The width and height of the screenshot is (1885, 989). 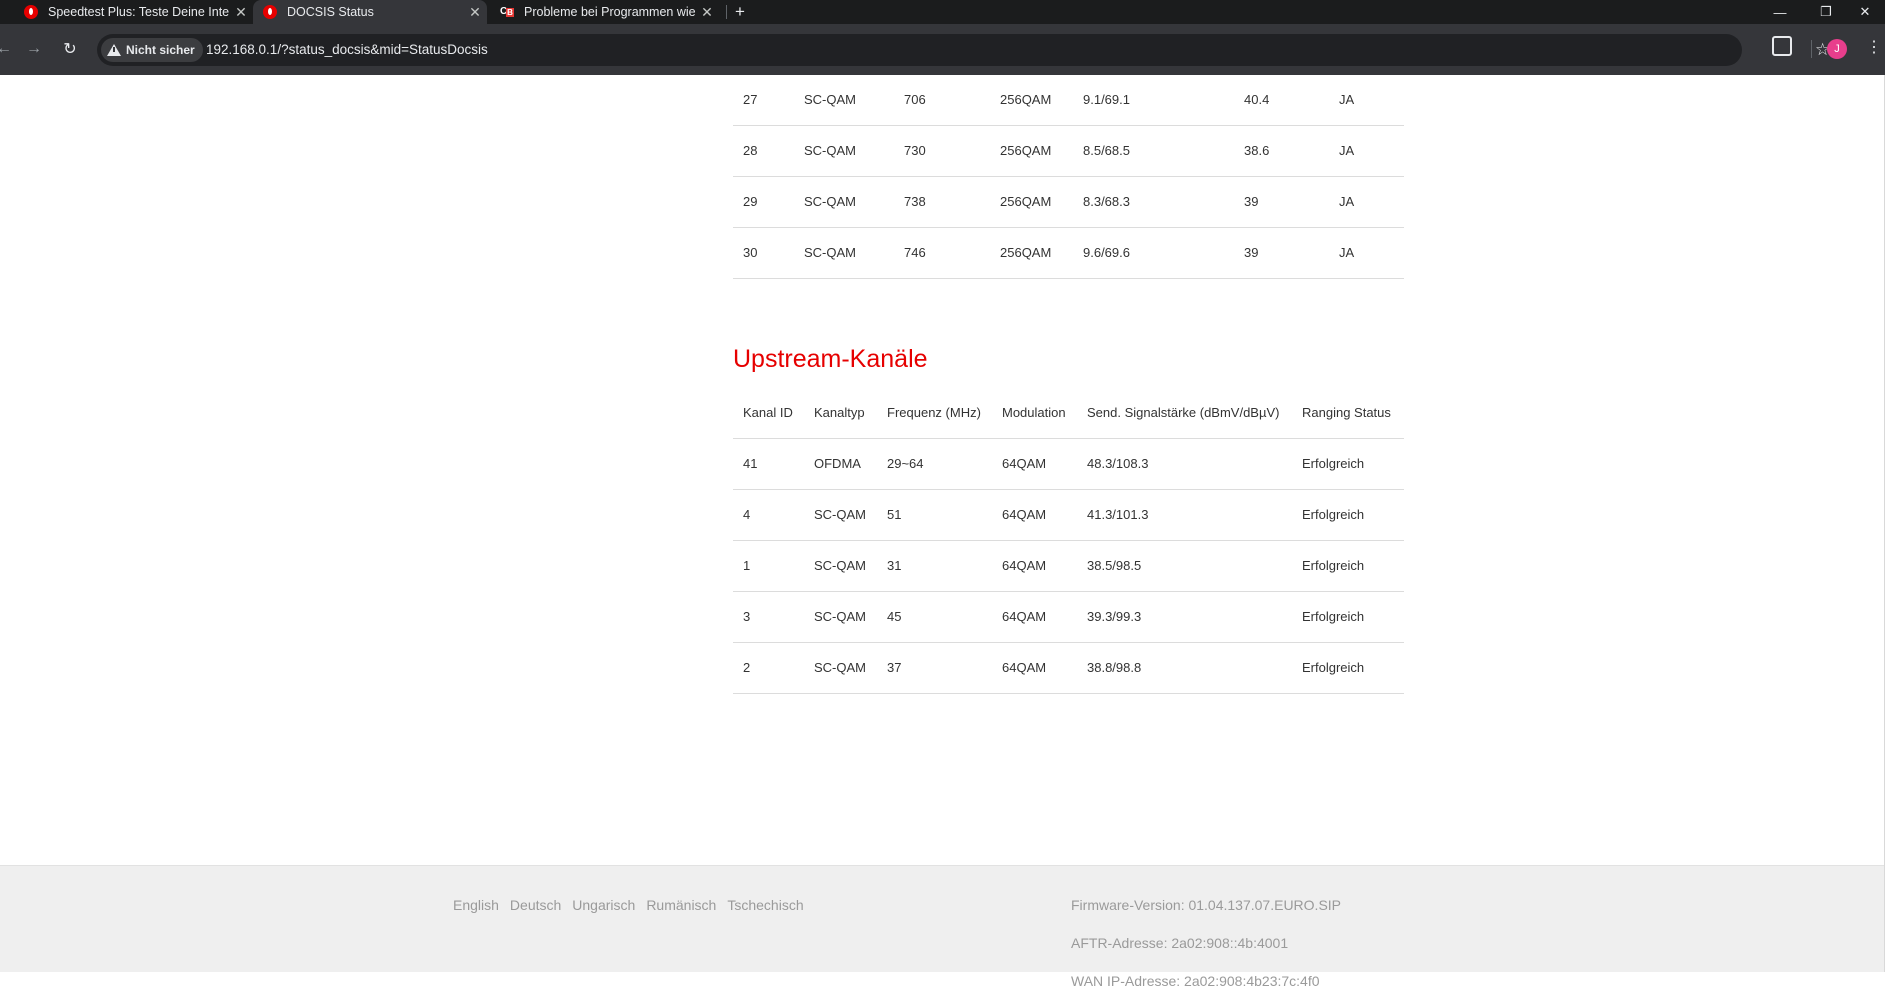 What do you see at coordinates (768, 668) in the screenshot?
I see `table-cell: 2` at bounding box center [768, 668].